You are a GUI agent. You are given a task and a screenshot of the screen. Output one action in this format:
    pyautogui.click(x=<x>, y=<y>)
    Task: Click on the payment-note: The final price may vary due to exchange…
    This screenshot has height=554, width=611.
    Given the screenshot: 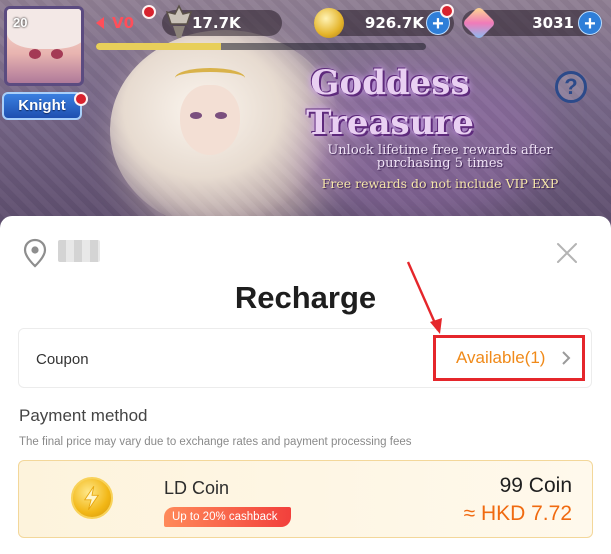 What is the action you would take?
    pyautogui.click(x=215, y=442)
    